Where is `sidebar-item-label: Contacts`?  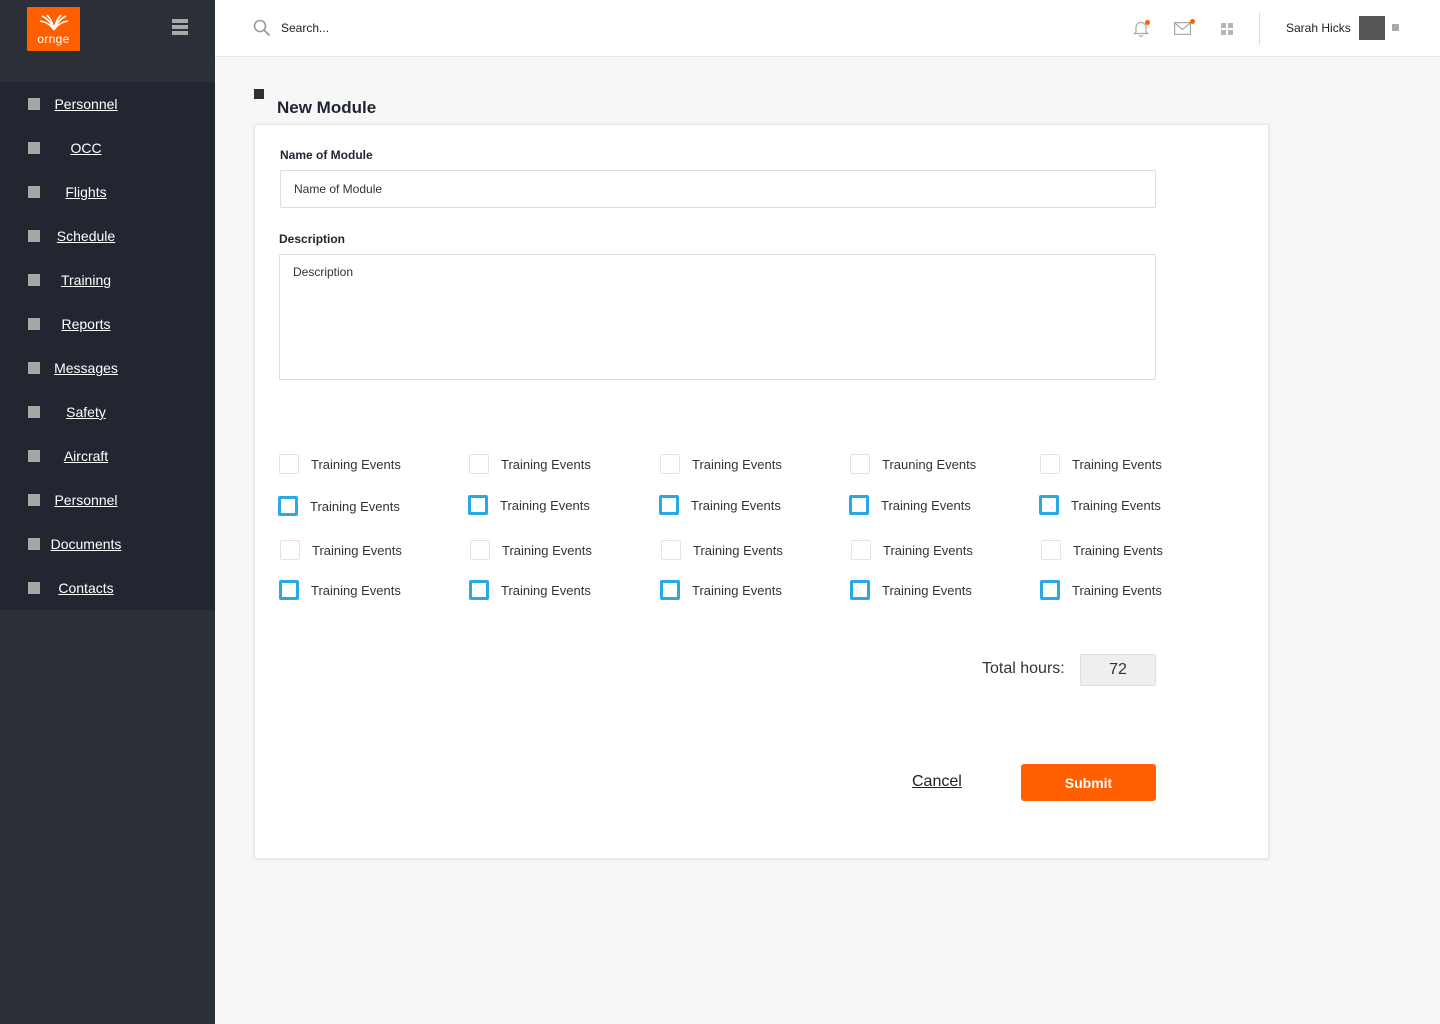
sidebar-item-label: Contacts is located at coordinates (86, 588).